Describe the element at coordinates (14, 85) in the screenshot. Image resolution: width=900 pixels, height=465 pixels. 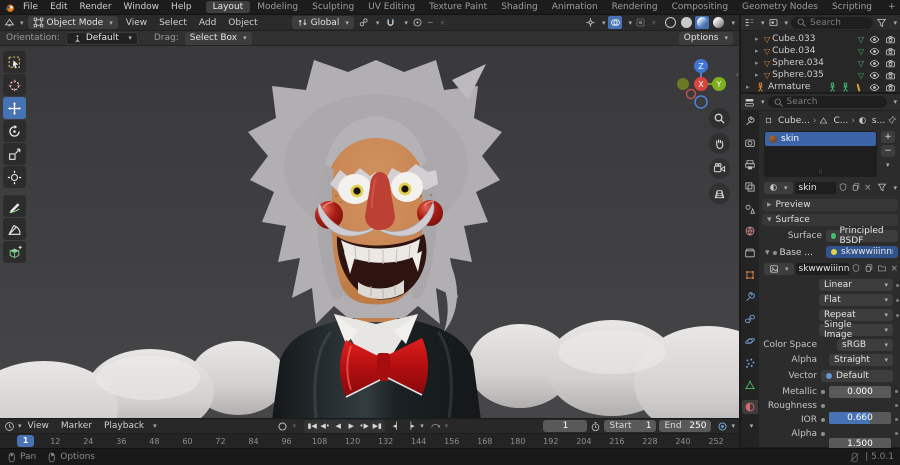
I see `tool-cursor-button` at that location.